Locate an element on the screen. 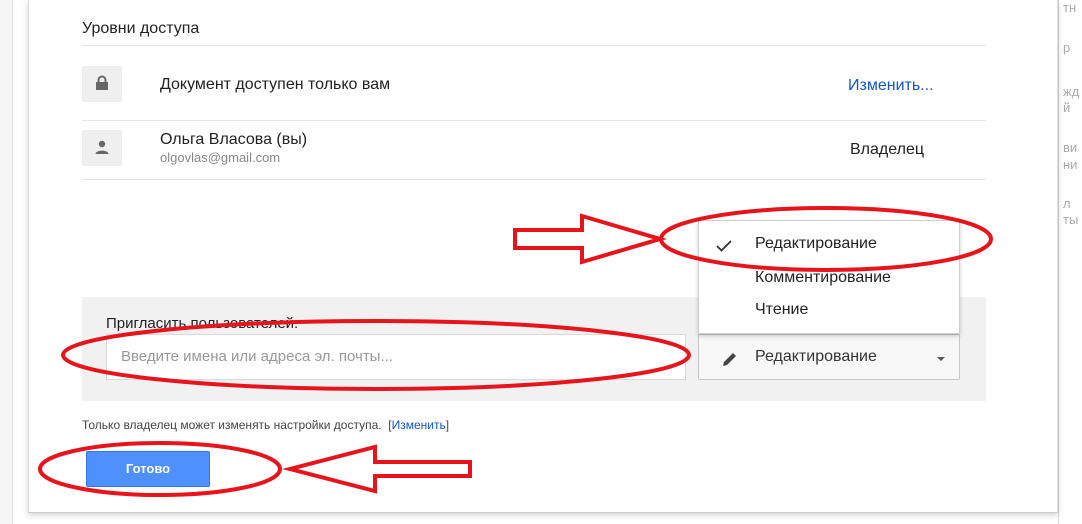  background-document-edge: тн р жд й ви ни л ты is located at coordinates (1070, 262).